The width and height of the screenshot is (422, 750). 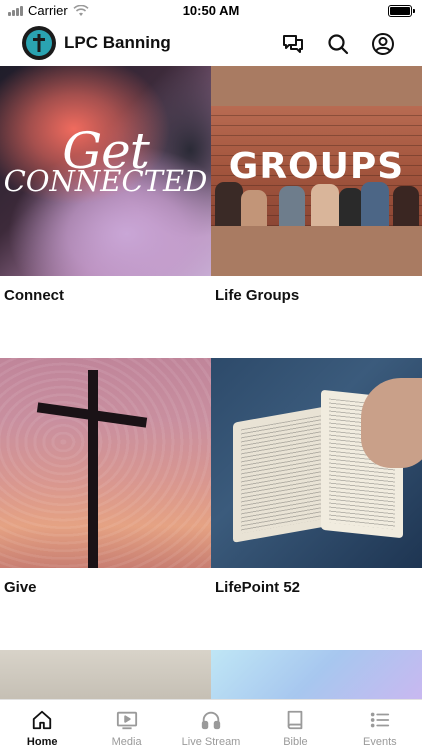 What do you see at coordinates (338, 44) in the screenshot?
I see `search-icon` at bounding box center [338, 44].